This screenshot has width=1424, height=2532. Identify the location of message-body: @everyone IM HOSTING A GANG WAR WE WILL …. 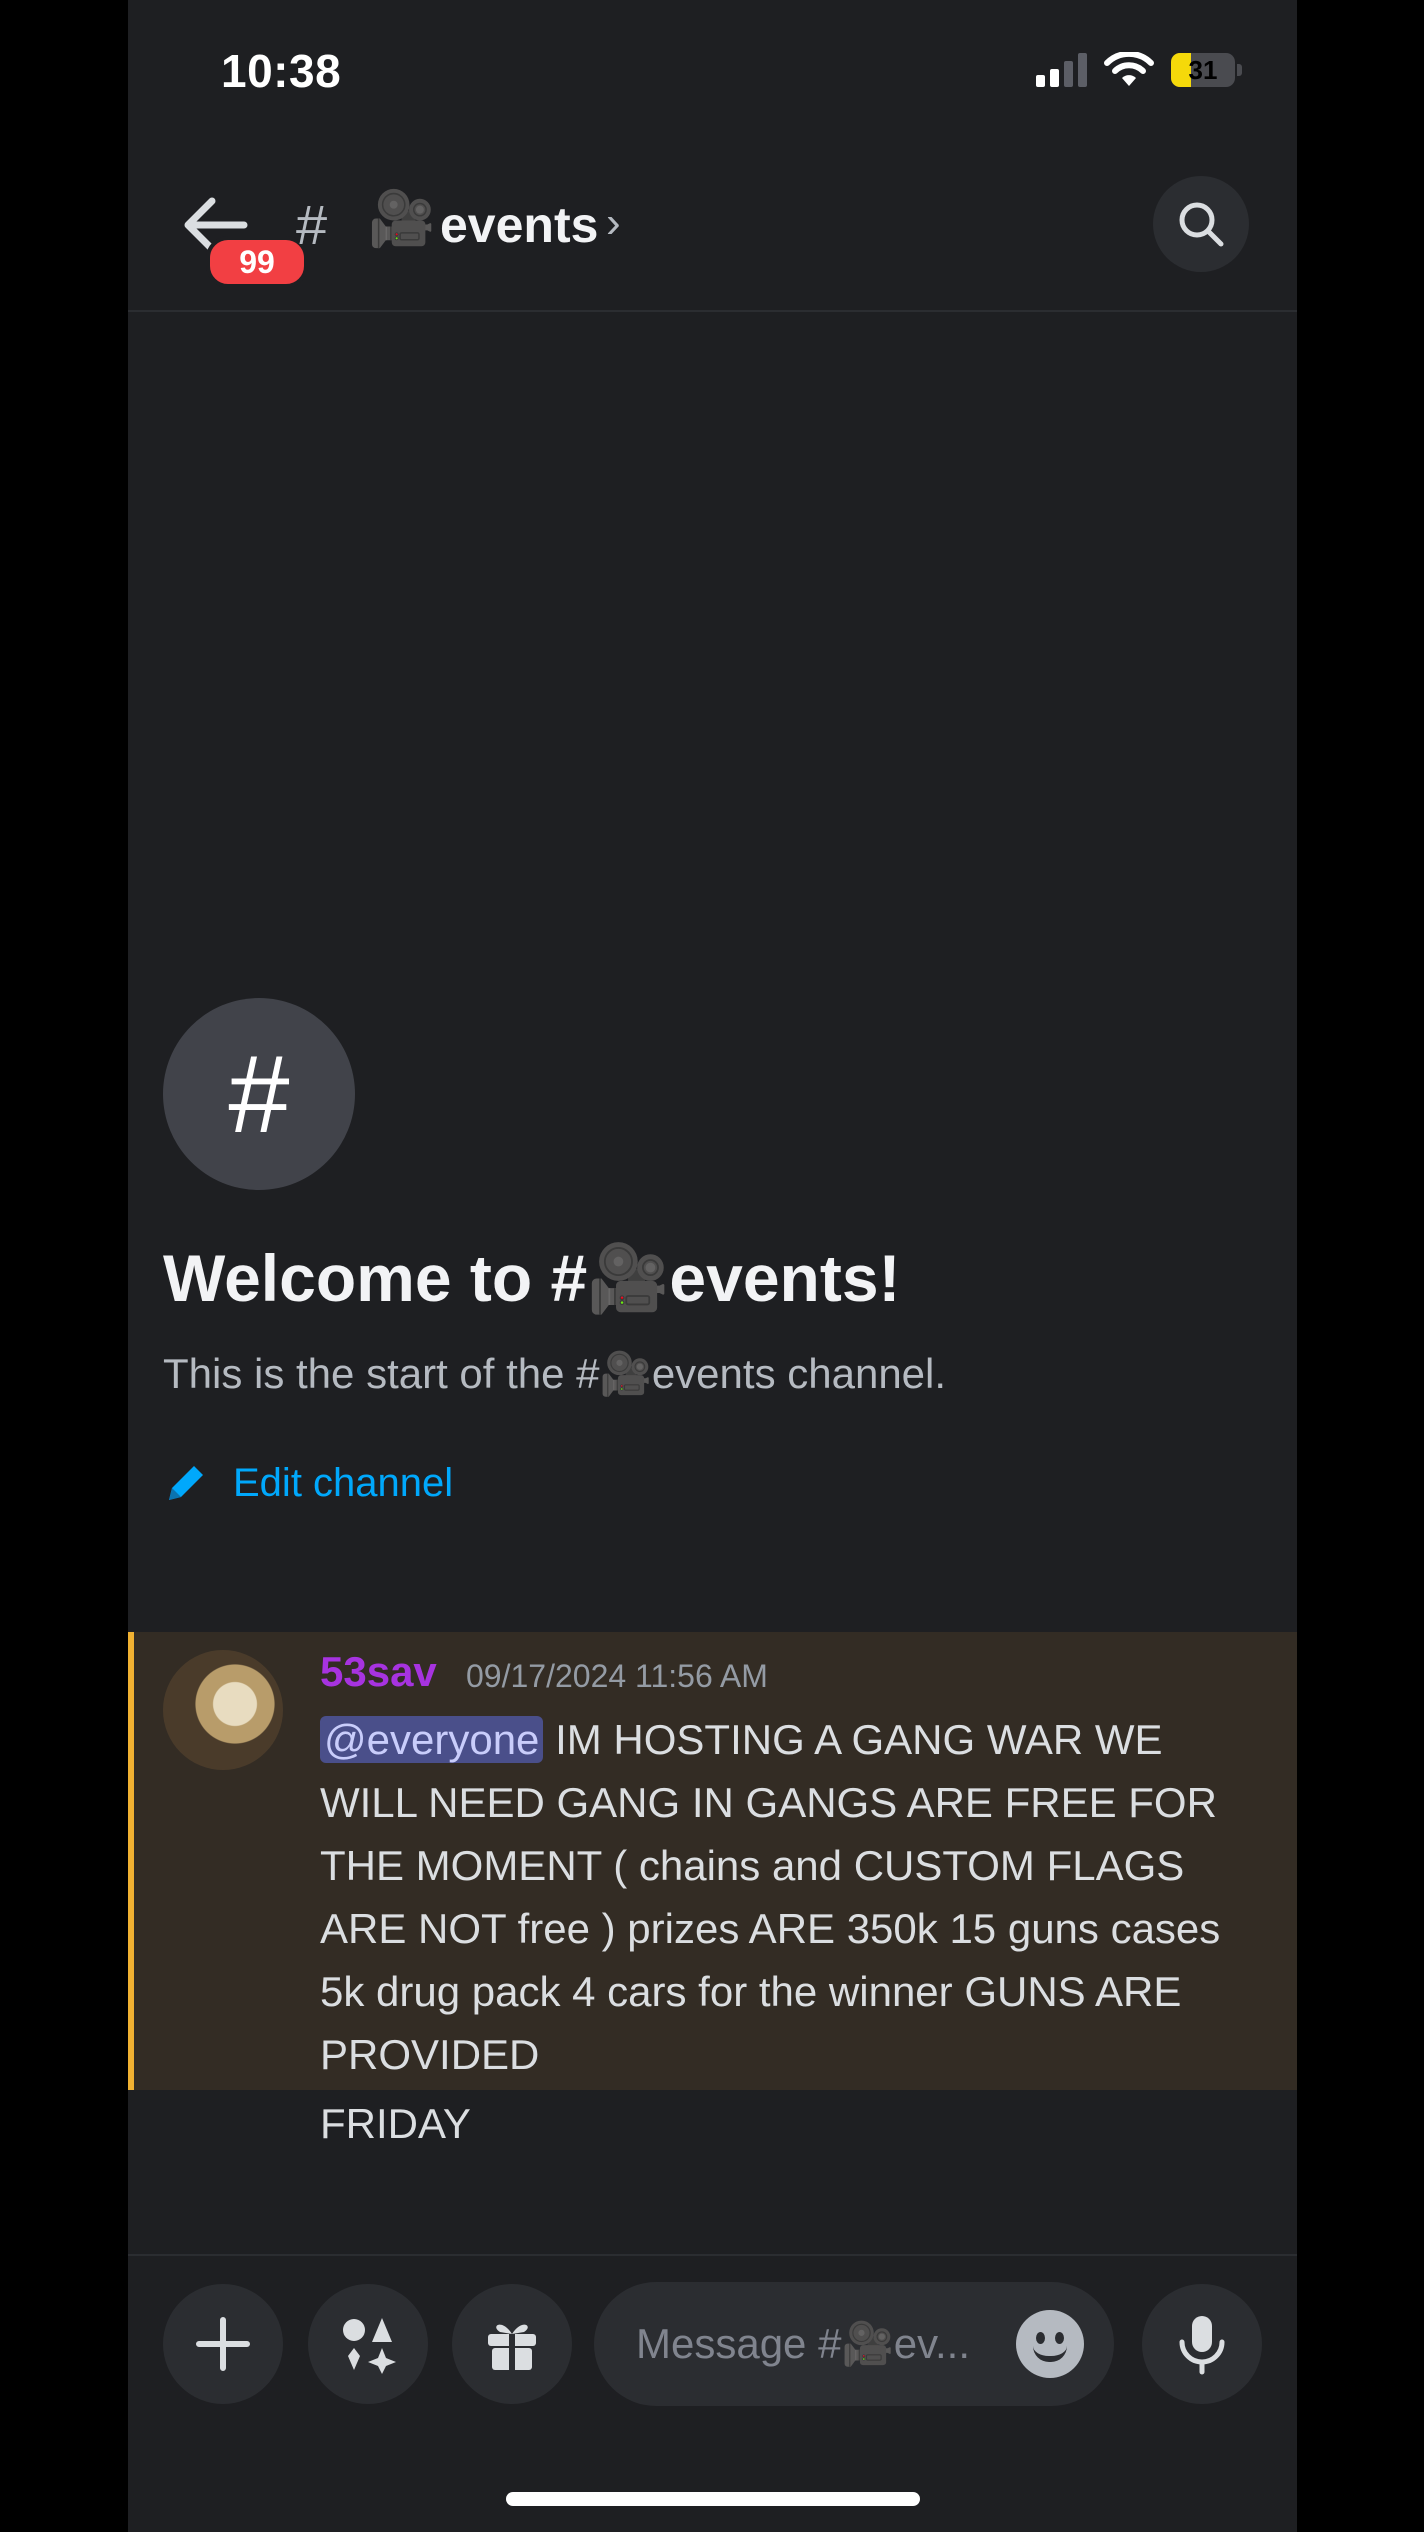
(790, 1897).